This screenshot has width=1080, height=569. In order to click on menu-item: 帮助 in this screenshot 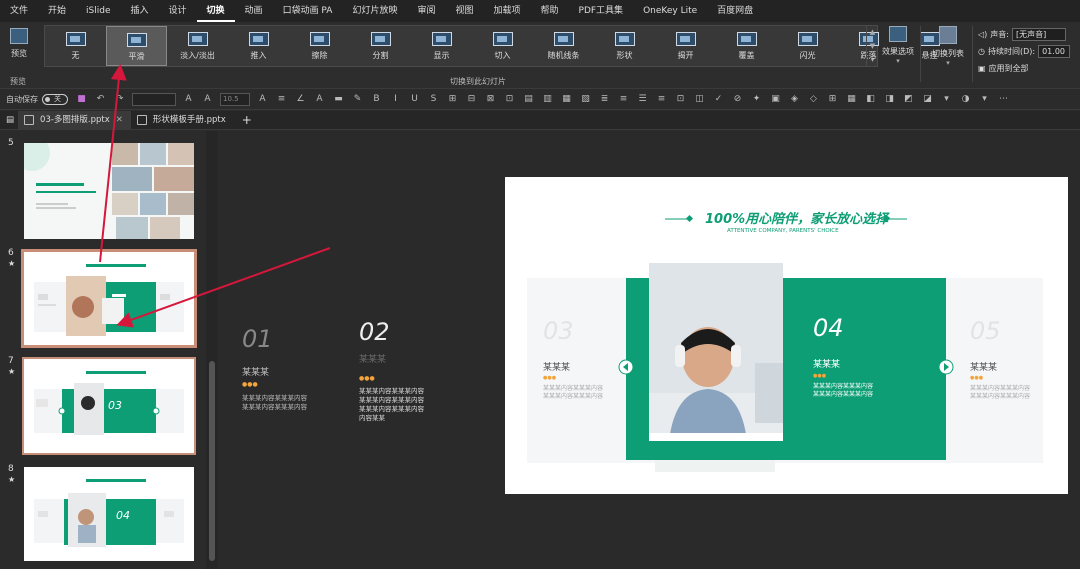, I will do `click(550, 11)`.